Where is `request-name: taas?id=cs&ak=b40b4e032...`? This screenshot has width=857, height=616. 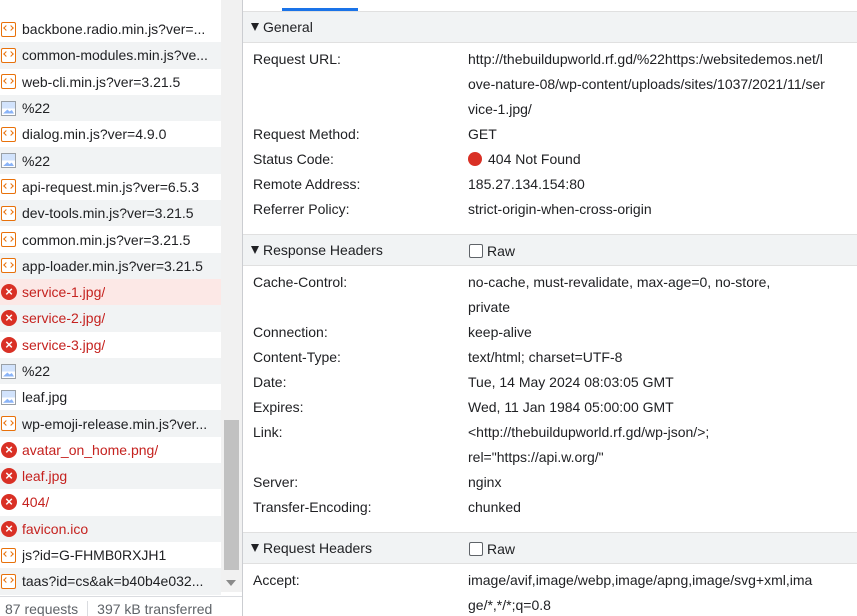
request-name: taas?id=cs&ak=b40b4e032... is located at coordinates (113, 581).